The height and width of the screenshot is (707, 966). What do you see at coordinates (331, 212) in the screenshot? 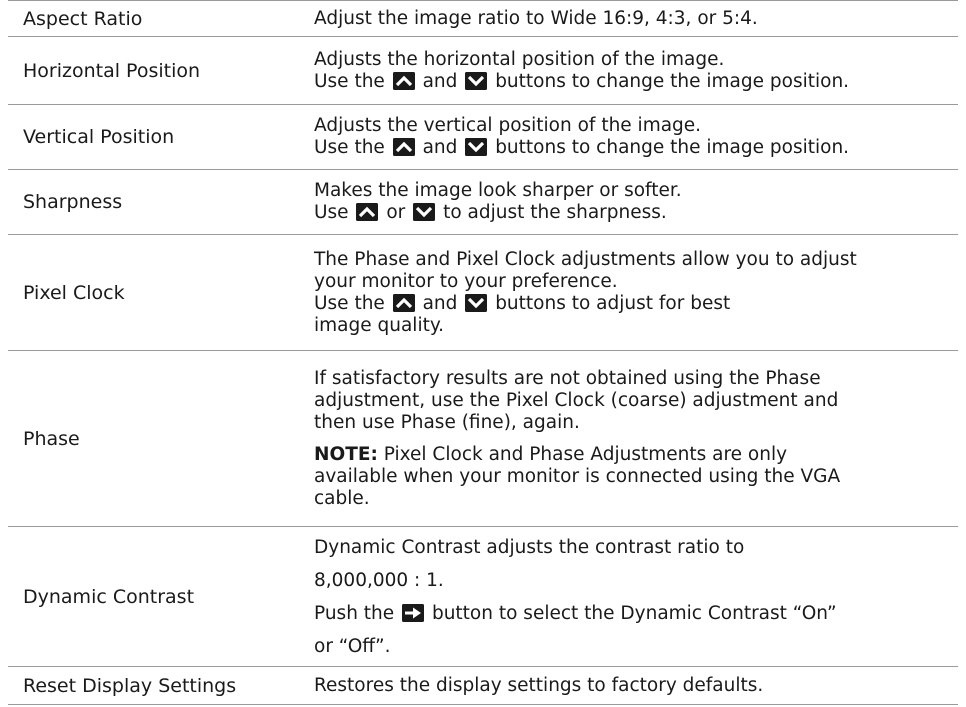
I see `text-fragment: Use` at bounding box center [331, 212].